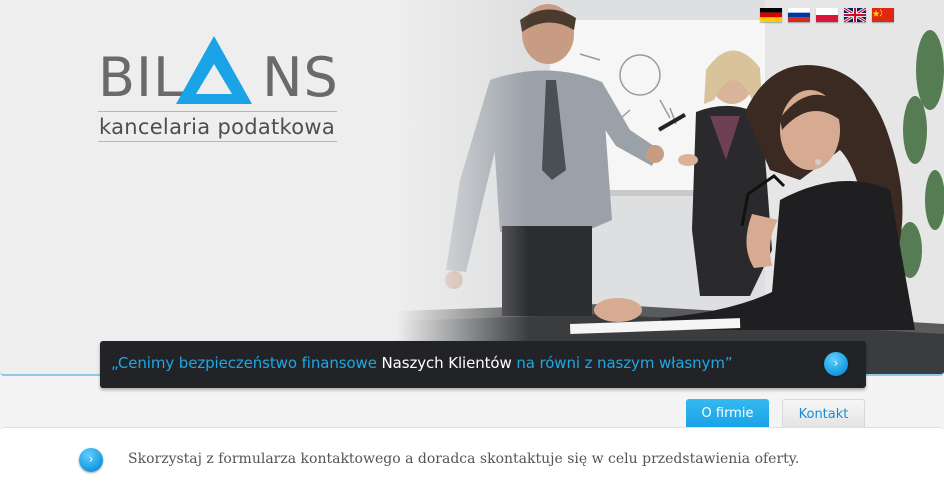 The width and height of the screenshot is (944, 499). Describe the element at coordinates (218, 126) in the screenshot. I see `logo-tagline: kancelaria podatkowa` at that location.